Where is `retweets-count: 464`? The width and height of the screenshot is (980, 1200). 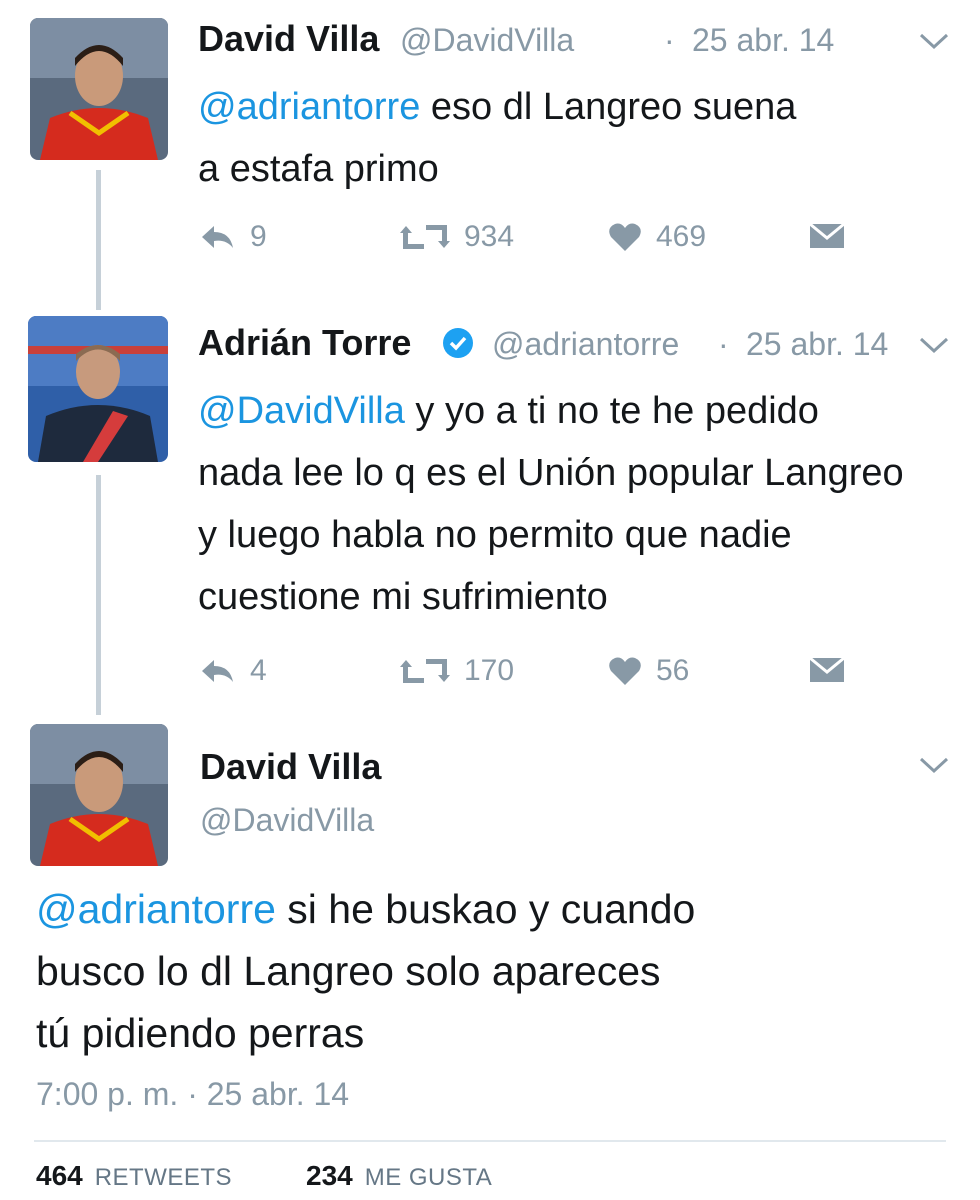
retweets-count: 464 is located at coordinates (59, 1175).